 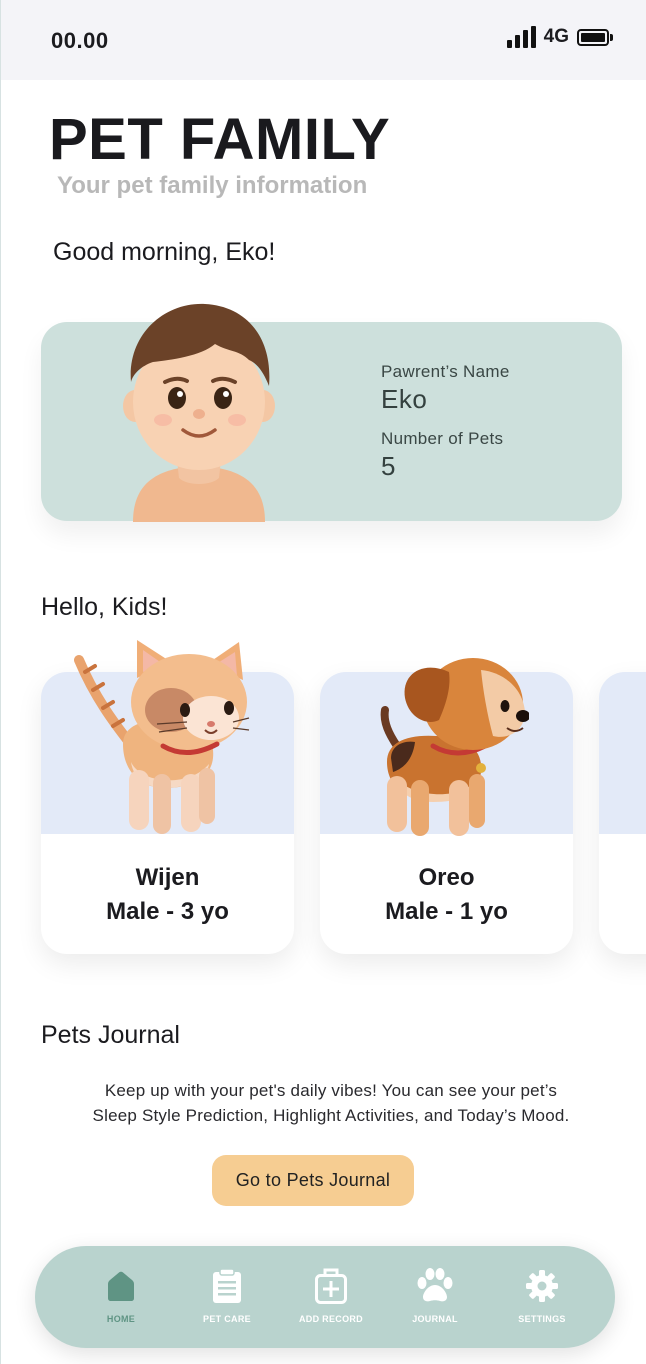 I want to click on nav-item-journal: JOURNAL, so click(x=435, y=1295).